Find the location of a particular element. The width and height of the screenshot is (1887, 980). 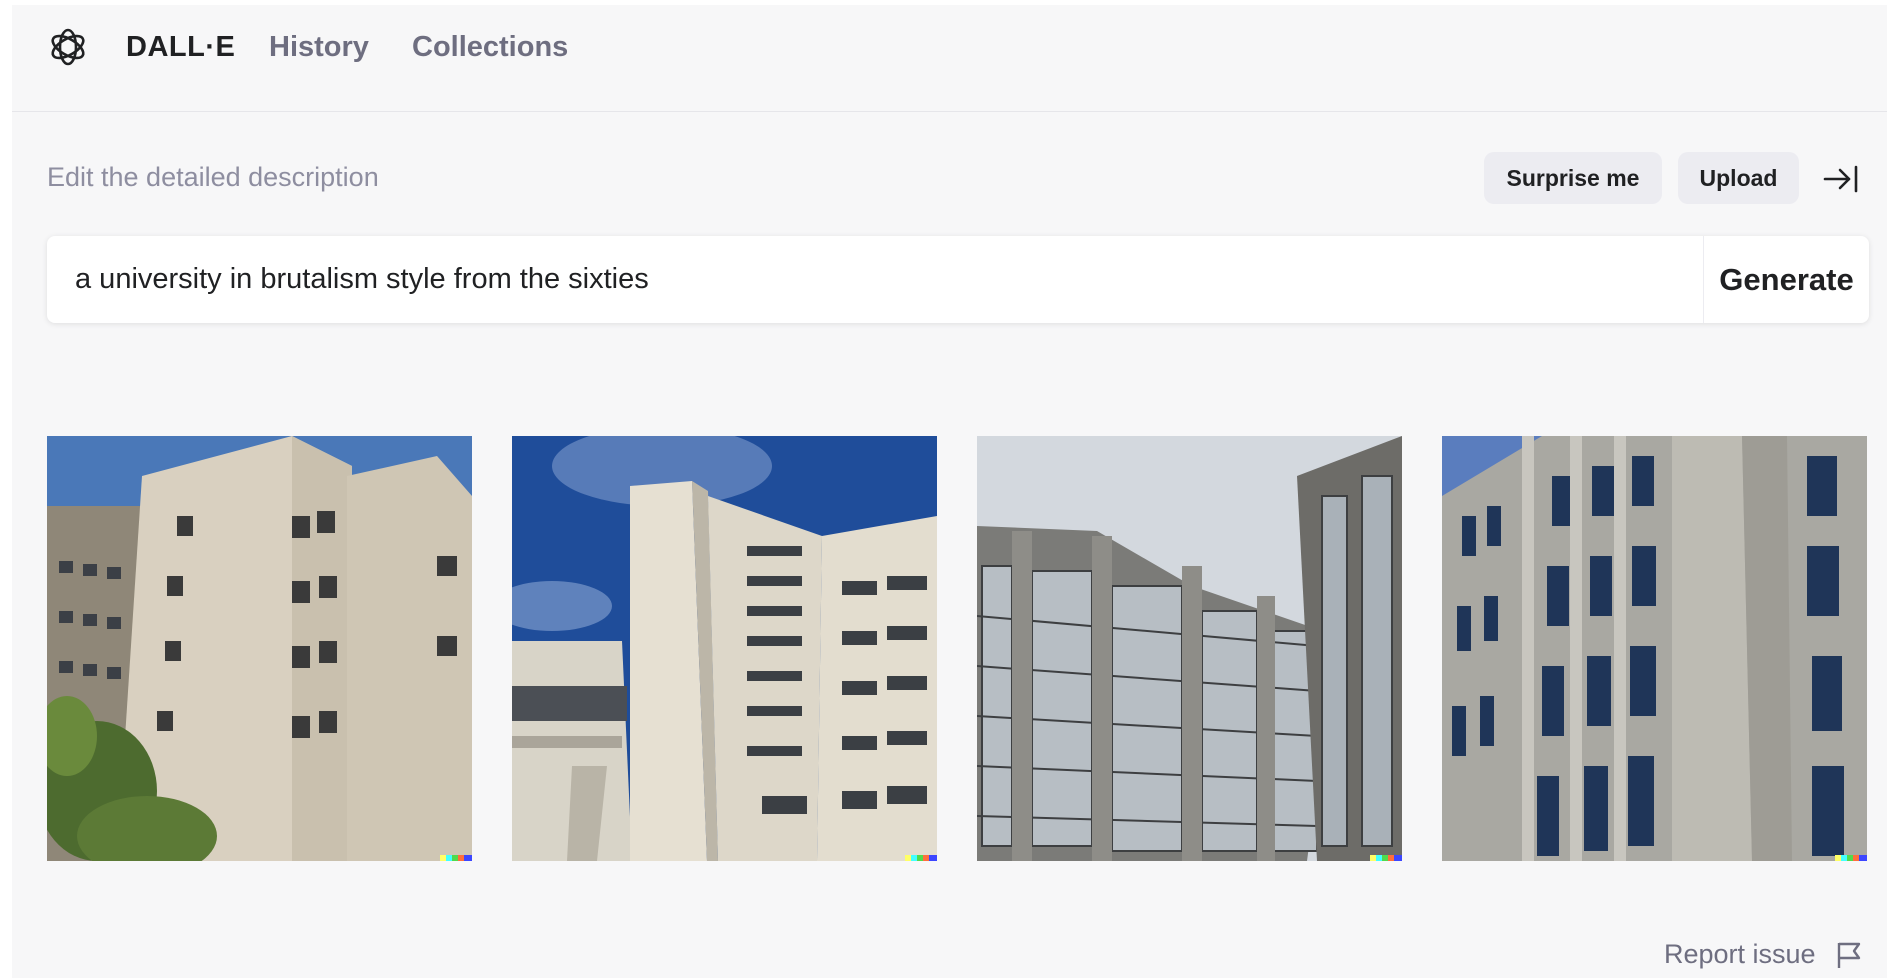

arrow-right-to-bar-icon is located at coordinates (1841, 179).